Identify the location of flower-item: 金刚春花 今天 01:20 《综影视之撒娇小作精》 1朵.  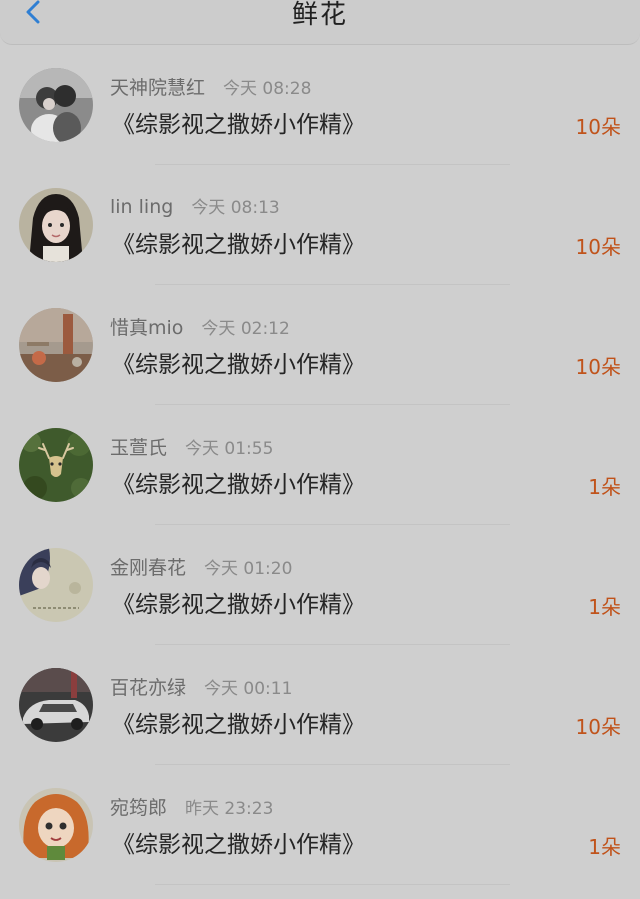
(320, 585).